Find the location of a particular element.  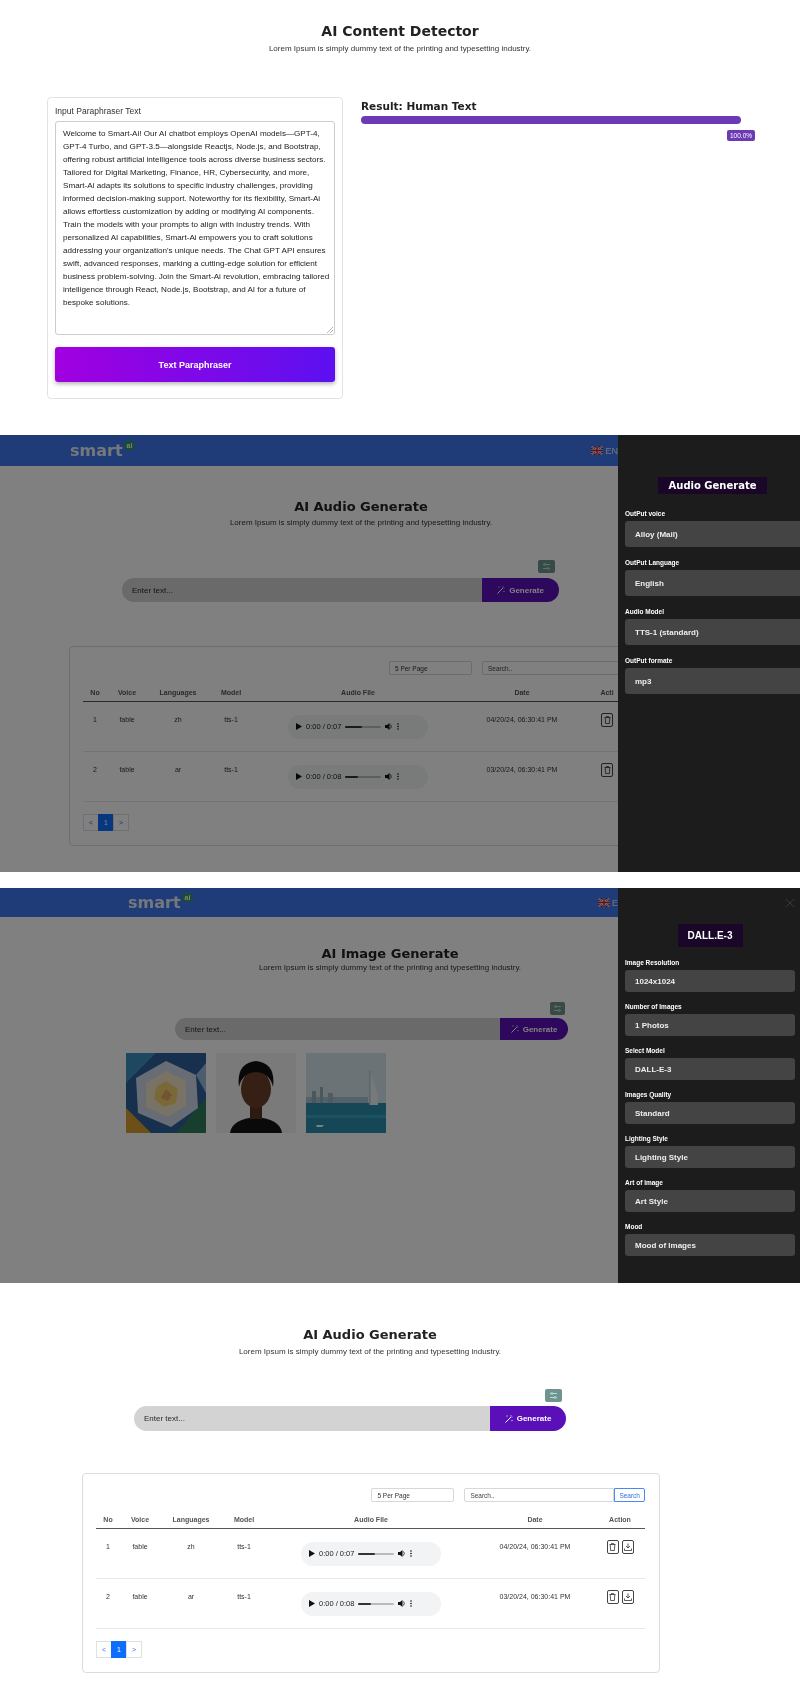

resize-handle-icon is located at coordinates (330, 330).